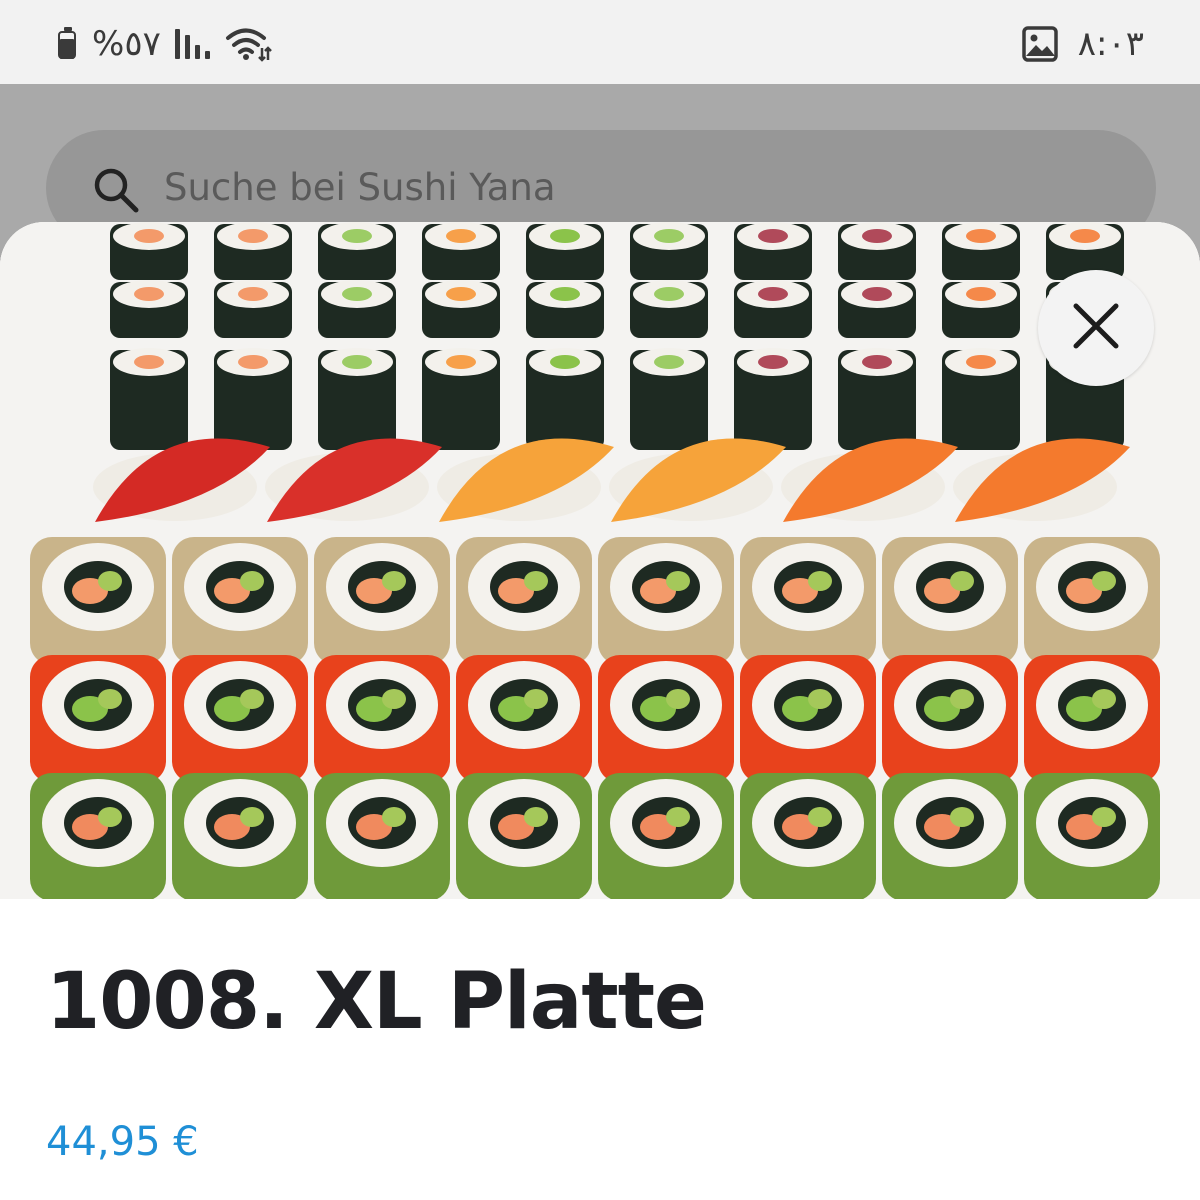  Describe the element at coordinates (248, 44) in the screenshot. I see `wifi-icon` at that location.